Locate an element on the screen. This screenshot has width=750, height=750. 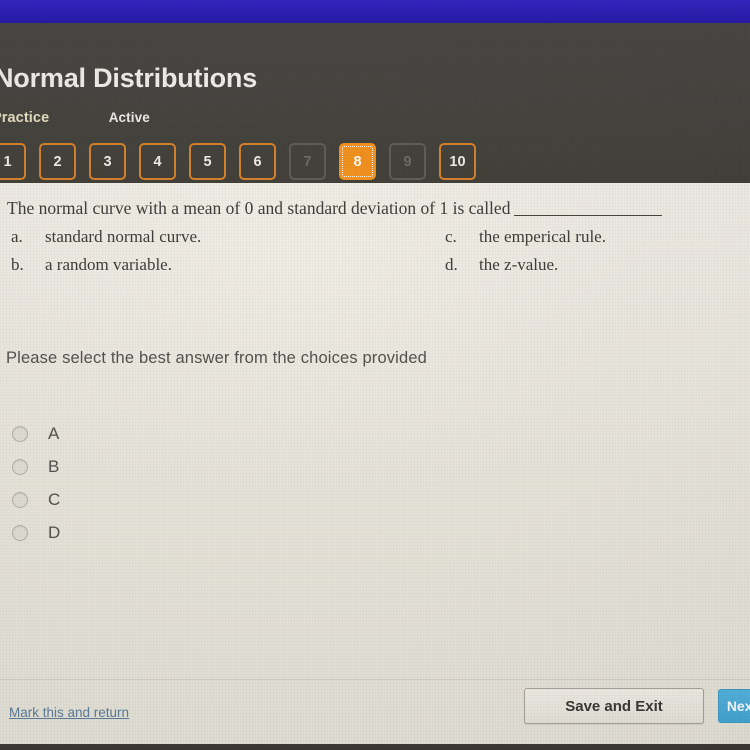
question-nav-button-10: 10 is located at coordinates (457, 161).